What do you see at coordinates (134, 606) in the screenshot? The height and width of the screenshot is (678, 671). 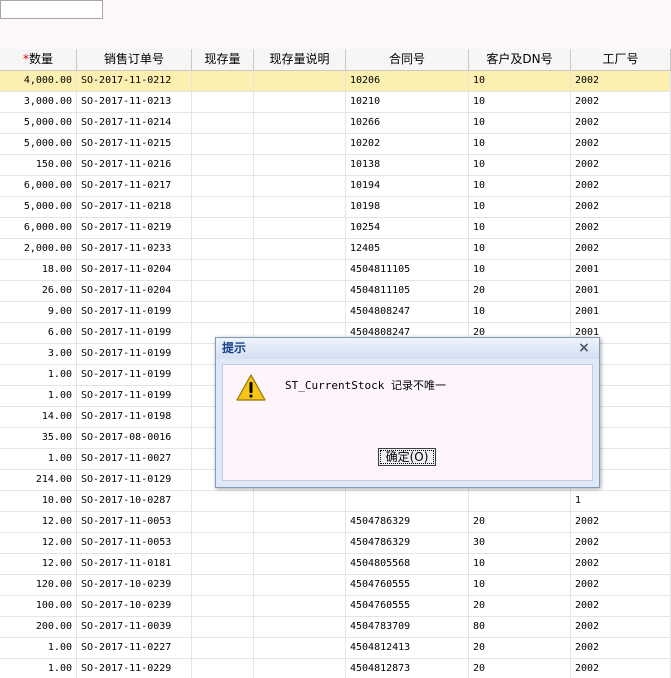 I see `cell-sales-order: SO-2017-10-0239` at bounding box center [134, 606].